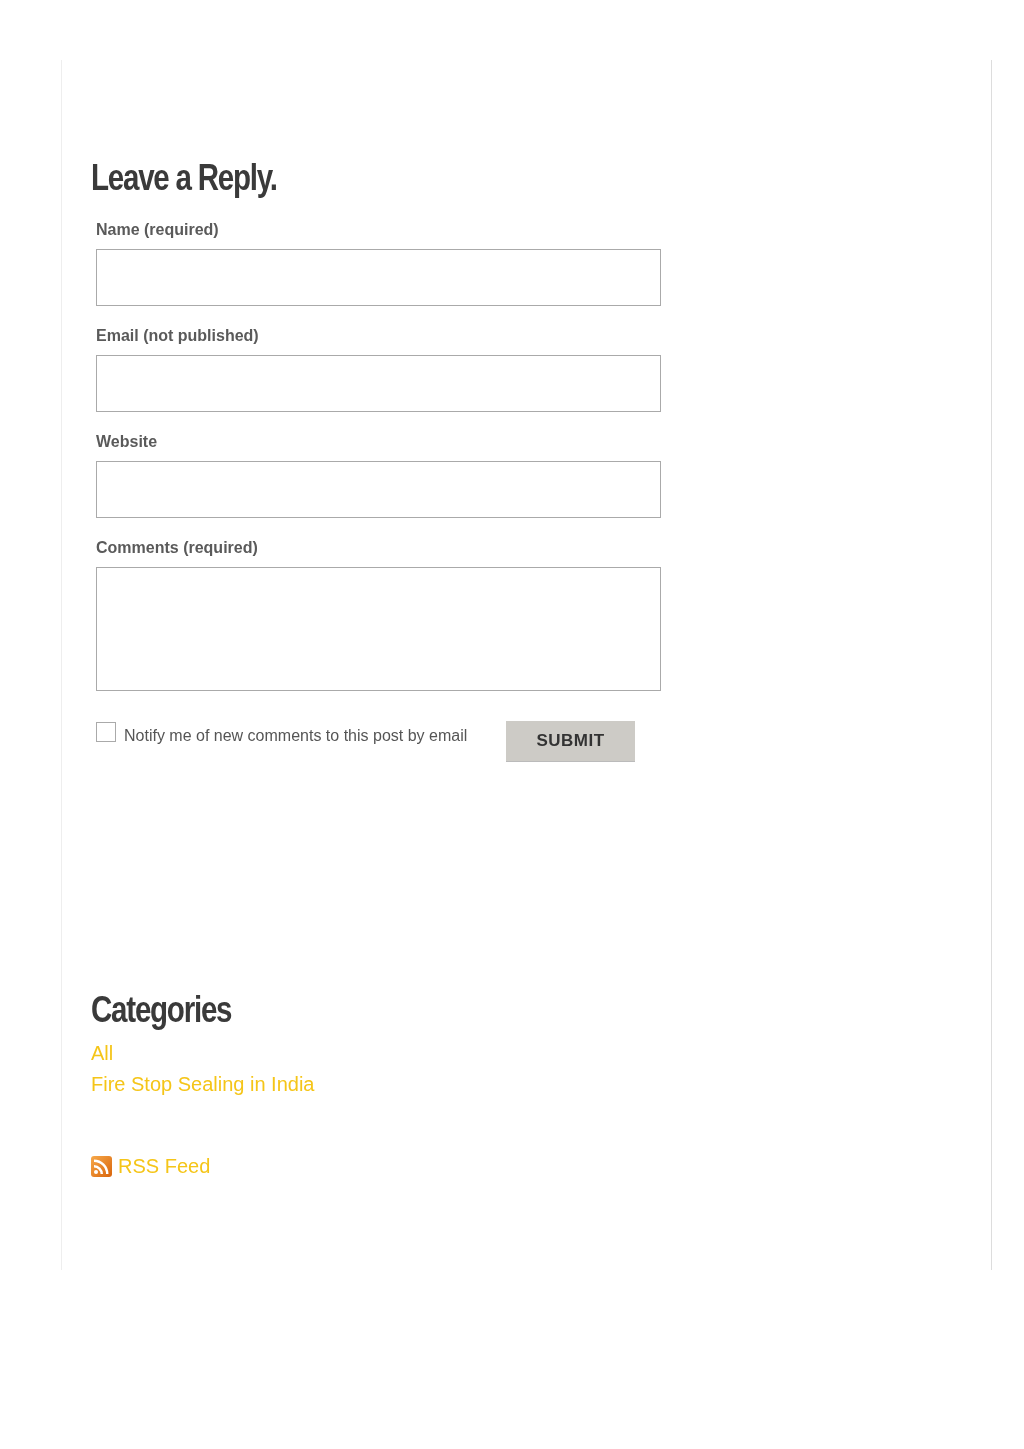  I want to click on field-label: Comments (required), so click(177, 548).